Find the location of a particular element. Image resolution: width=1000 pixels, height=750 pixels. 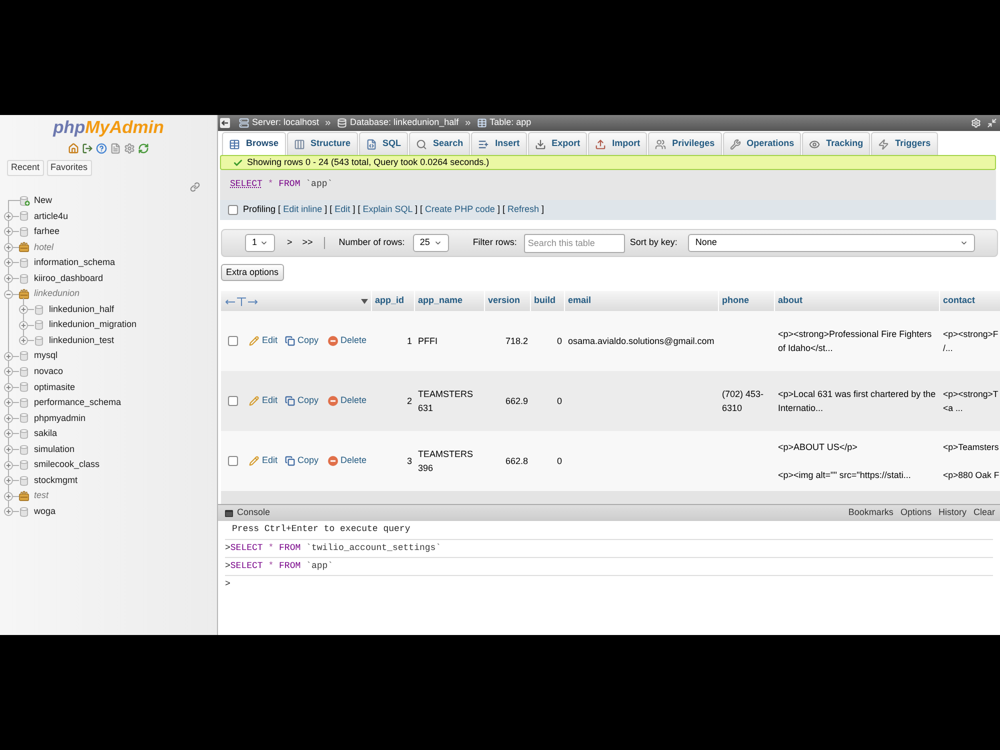

filter-field: Search this table is located at coordinates (574, 243).